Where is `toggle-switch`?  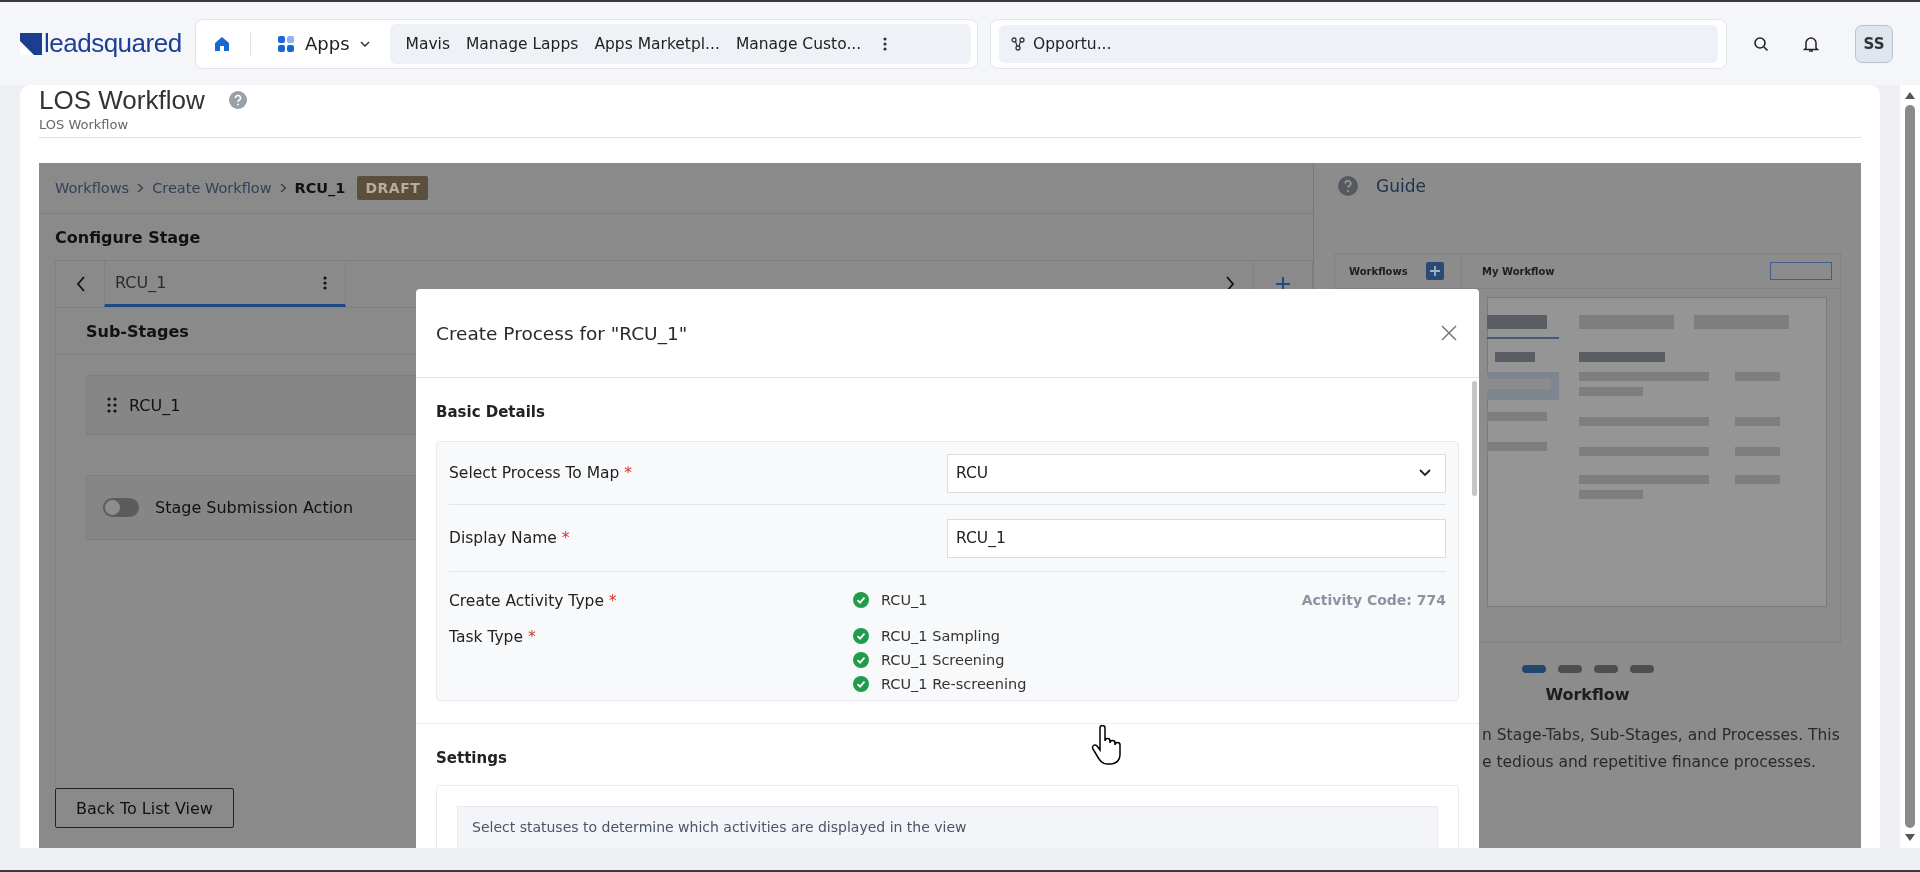 toggle-switch is located at coordinates (121, 507).